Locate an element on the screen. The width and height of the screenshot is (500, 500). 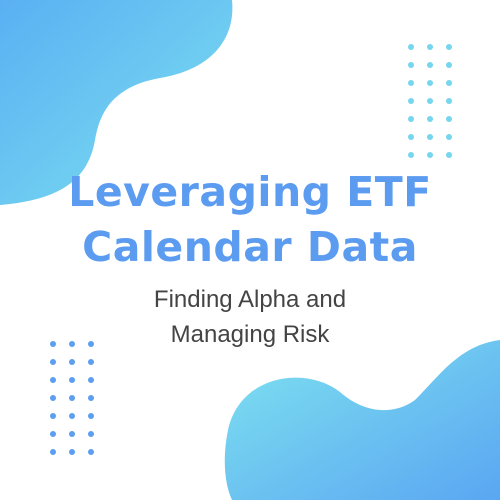
headline-line-2: Calendar Data is located at coordinates (250, 247).